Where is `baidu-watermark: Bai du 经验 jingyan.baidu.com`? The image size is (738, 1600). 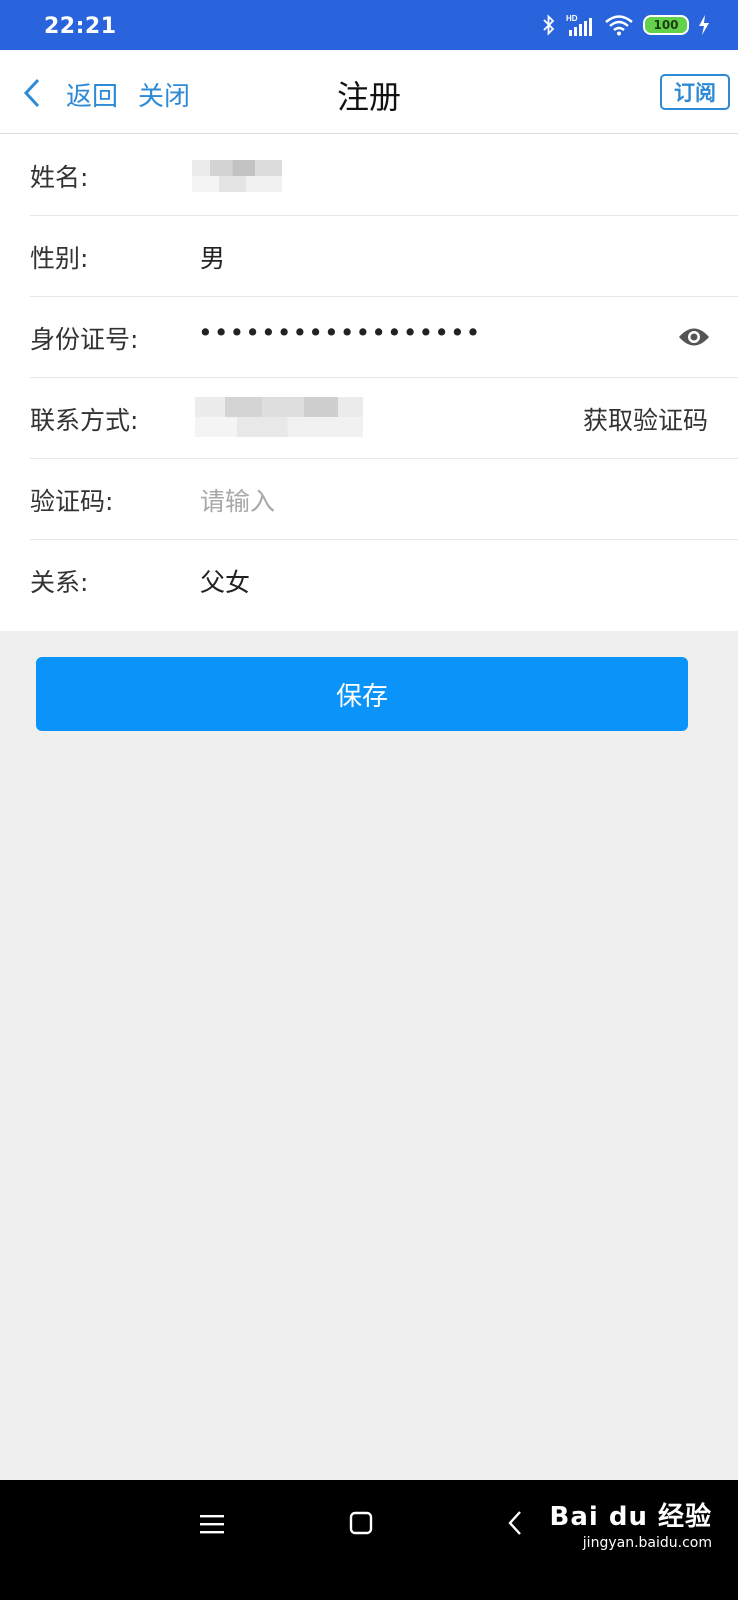 baidu-watermark: Bai du 经验 jingyan.baidu.com is located at coordinates (631, 1523).